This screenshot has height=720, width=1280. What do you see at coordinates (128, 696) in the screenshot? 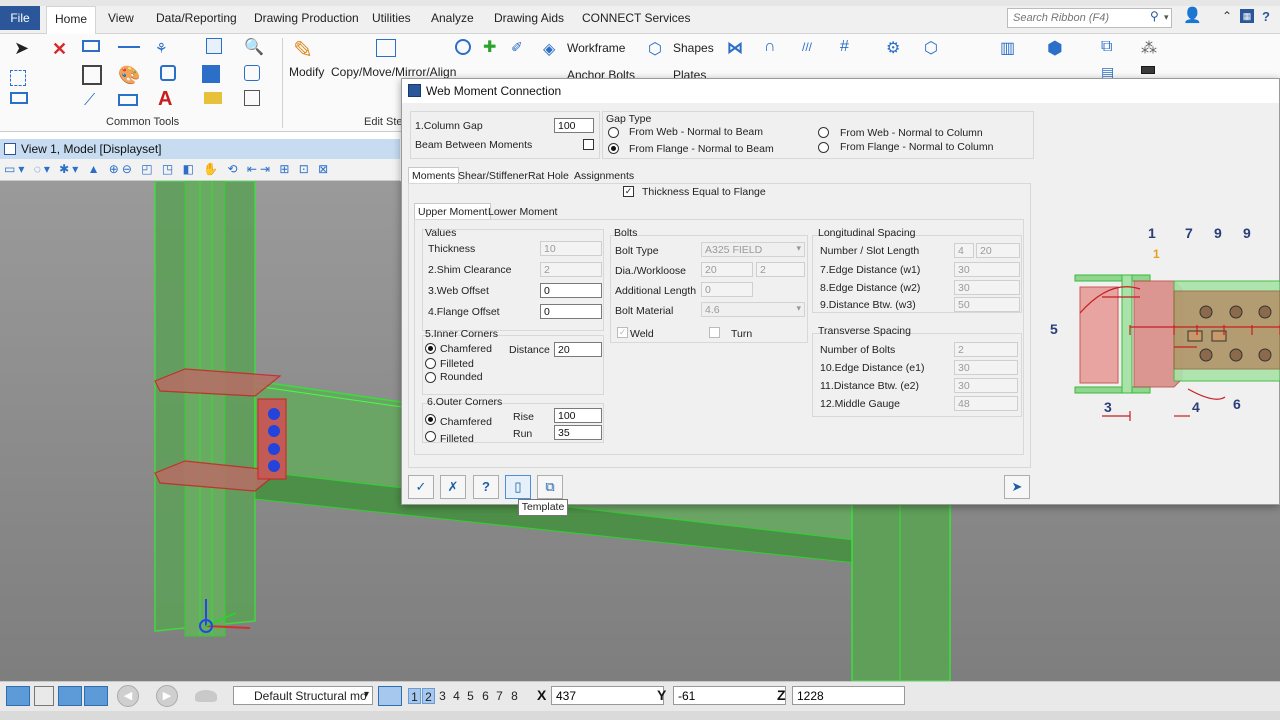
I see `back-arrow-icon: ◀` at bounding box center [128, 696].